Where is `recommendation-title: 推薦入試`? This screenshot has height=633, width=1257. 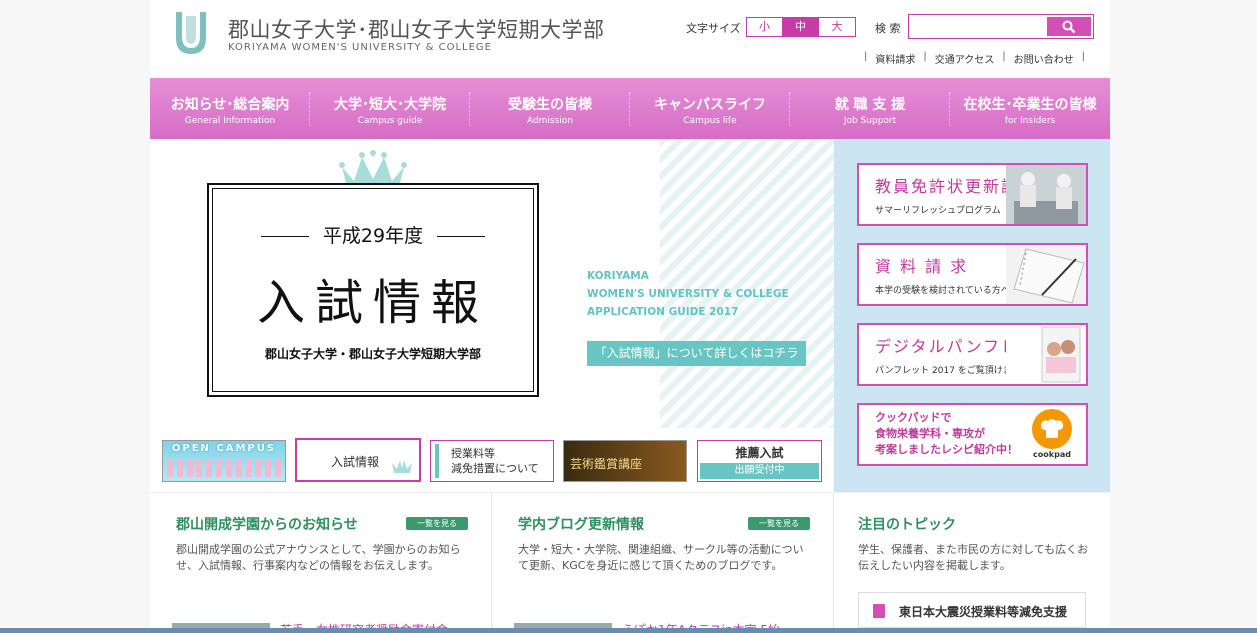
recommendation-title: 推薦入試 is located at coordinates (759, 453).